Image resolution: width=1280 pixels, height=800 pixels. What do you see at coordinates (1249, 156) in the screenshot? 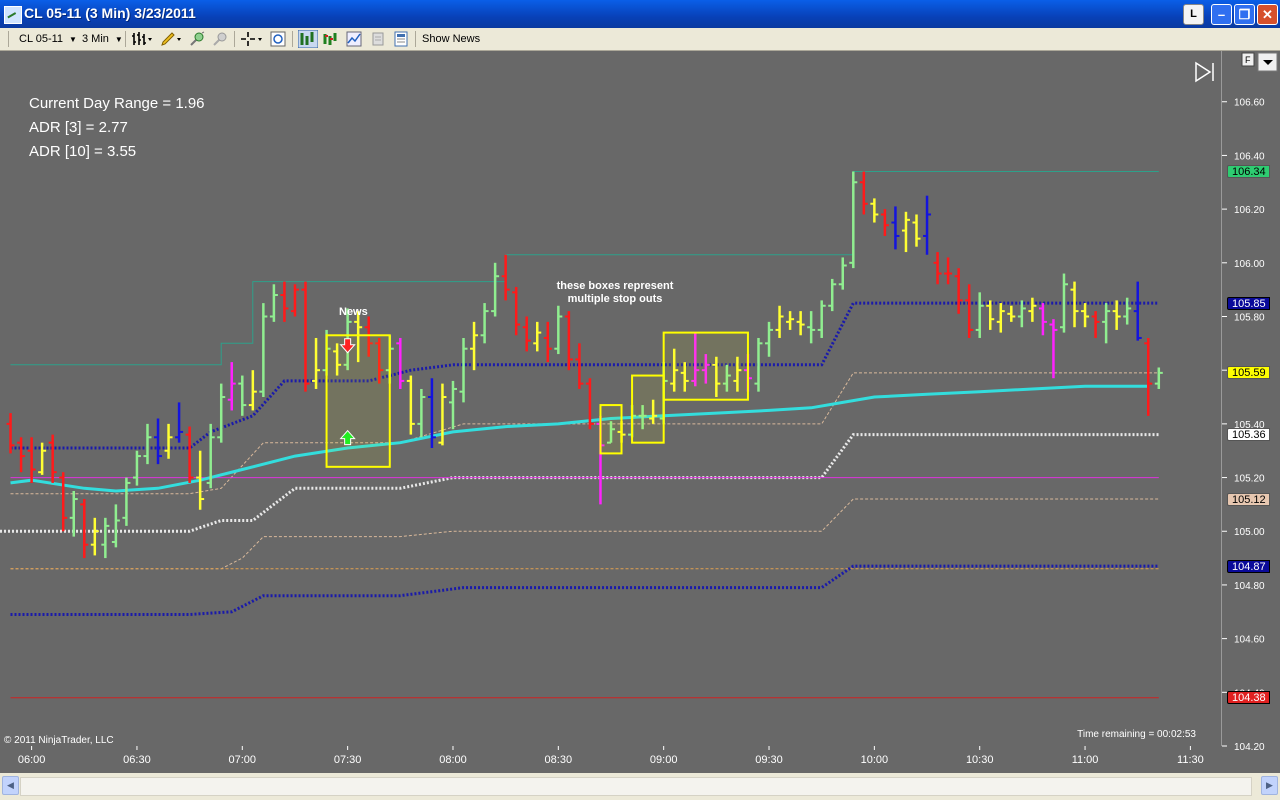
I see `y-tick-label: 106.40` at bounding box center [1249, 156].